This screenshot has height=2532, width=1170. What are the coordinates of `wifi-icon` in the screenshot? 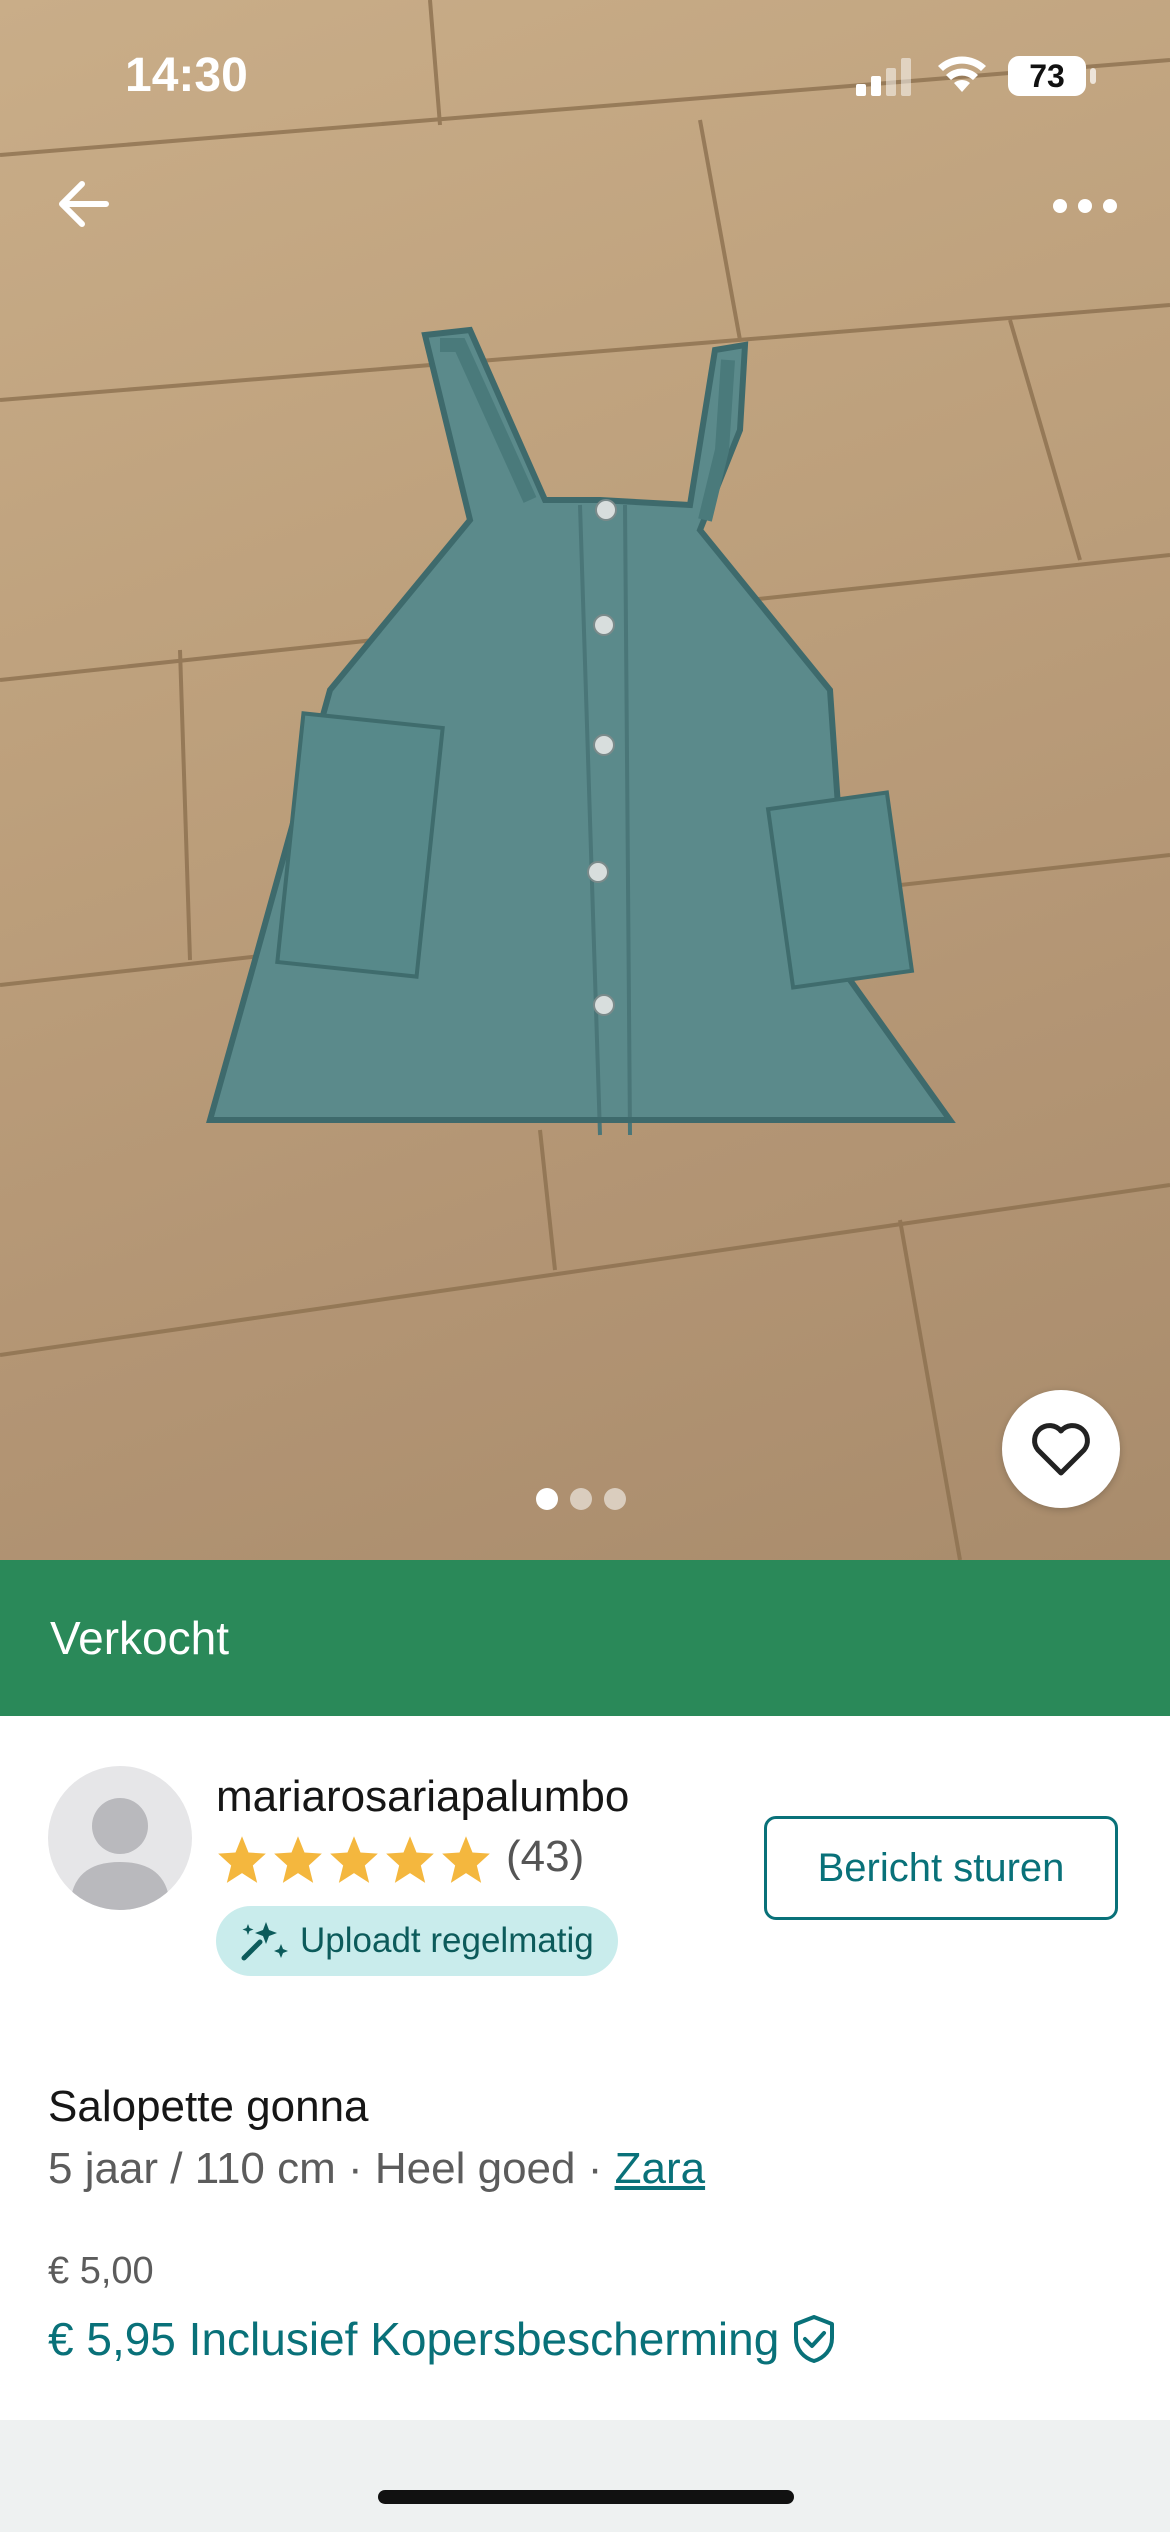 It's located at (962, 74).